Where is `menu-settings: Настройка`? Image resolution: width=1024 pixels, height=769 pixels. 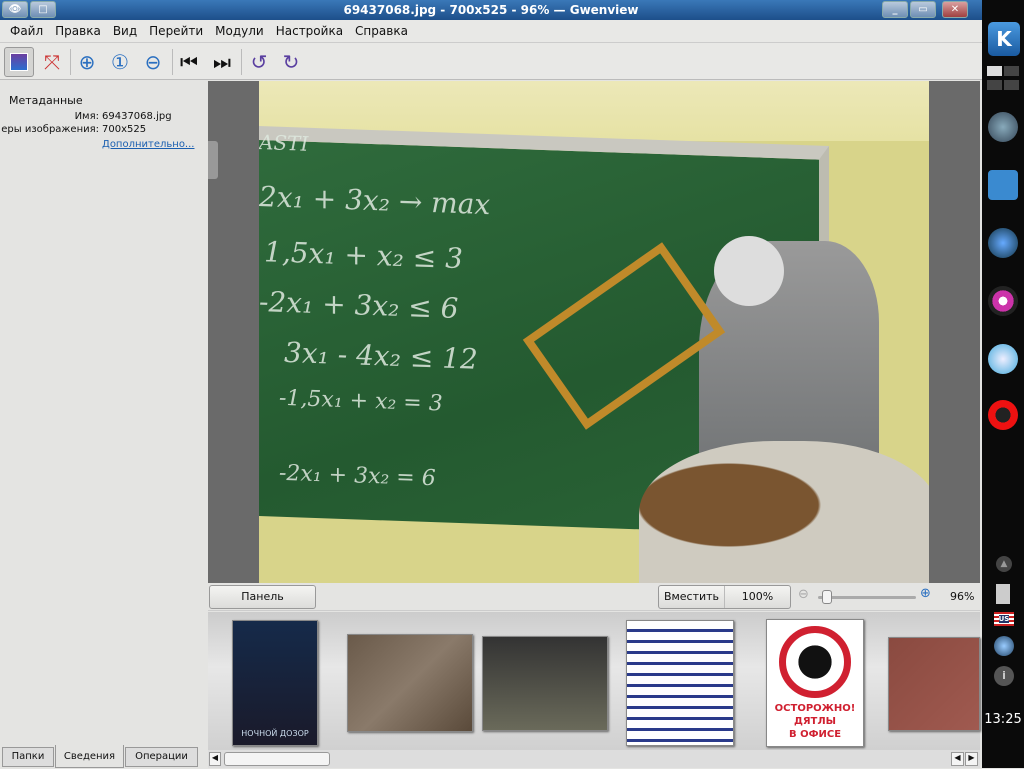
menu-settings: Настройка is located at coordinates (309, 31).